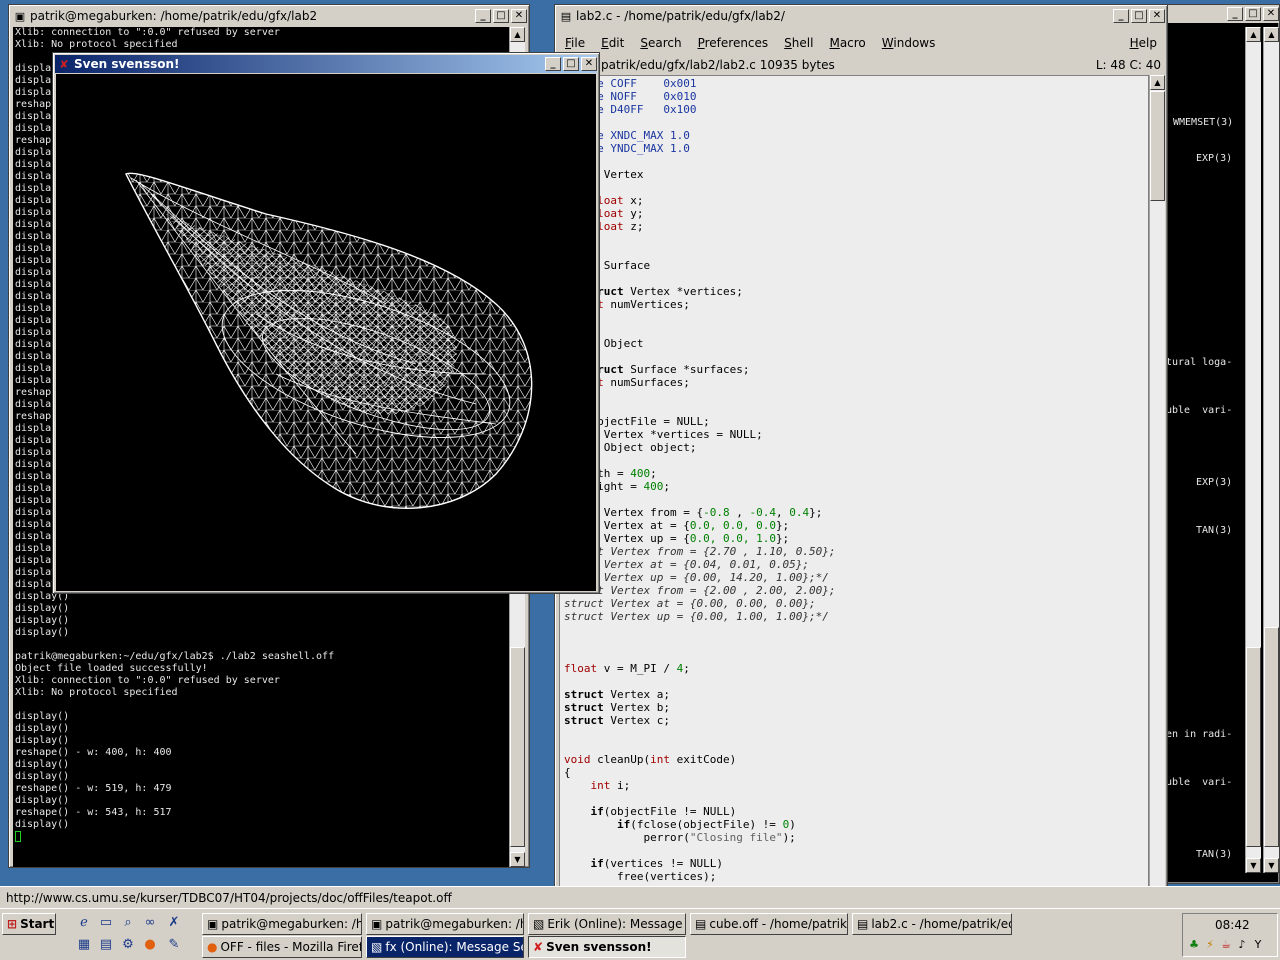 The image size is (1280, 960). Describe the element at coordinates (127, 64) in the screenshot. I see `opengl-title: Sven svensson!` at that location.